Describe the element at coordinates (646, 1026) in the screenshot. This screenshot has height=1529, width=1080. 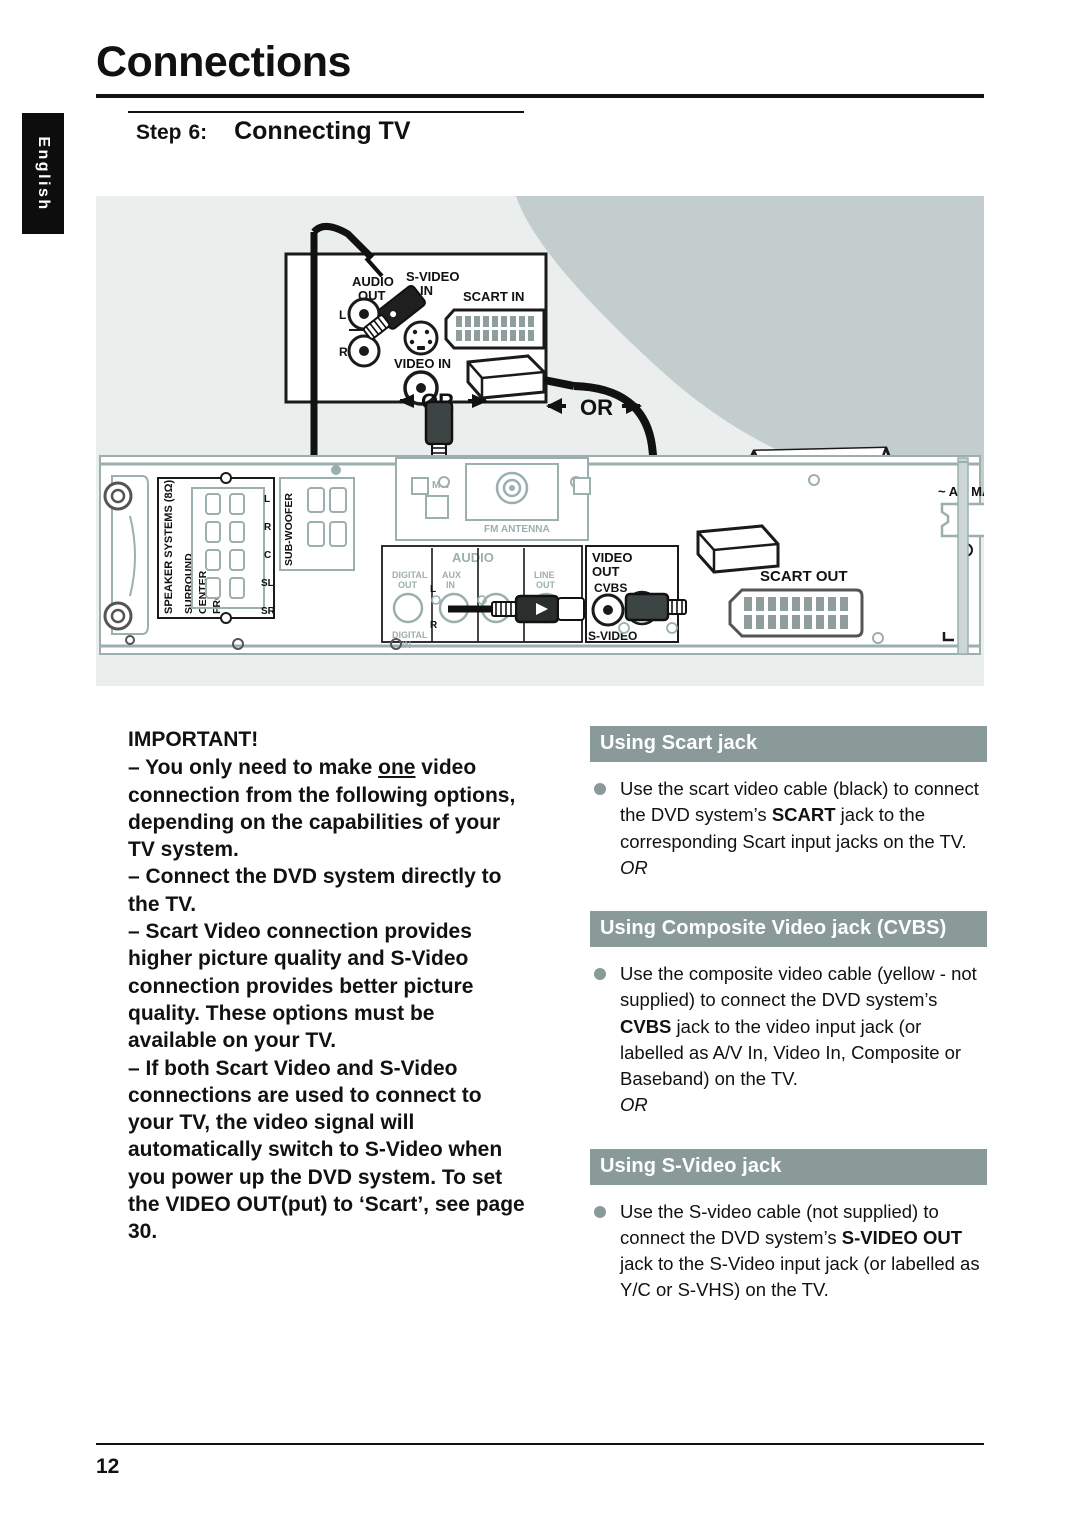
I see `cvbs-emphasis: CVBS` at that location.